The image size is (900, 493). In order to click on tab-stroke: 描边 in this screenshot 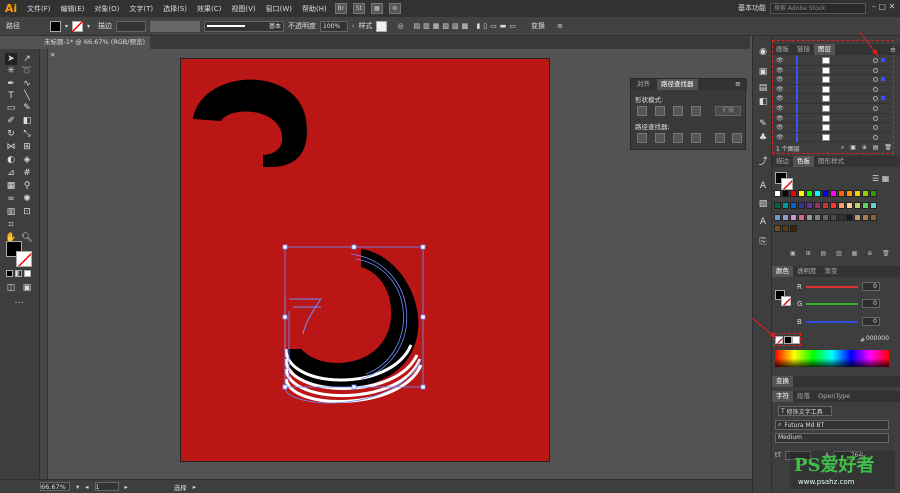, I will do `click(782, 161)`.